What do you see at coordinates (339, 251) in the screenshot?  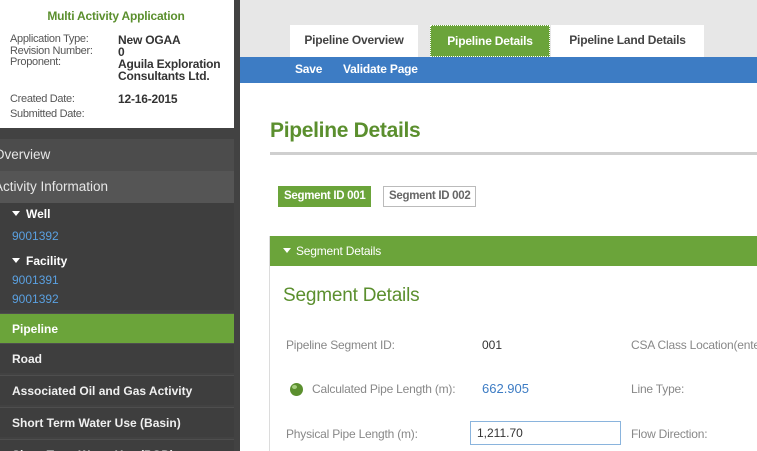 I see `segment-details-header-label: Segment Details` at bounding box center [339, 251].